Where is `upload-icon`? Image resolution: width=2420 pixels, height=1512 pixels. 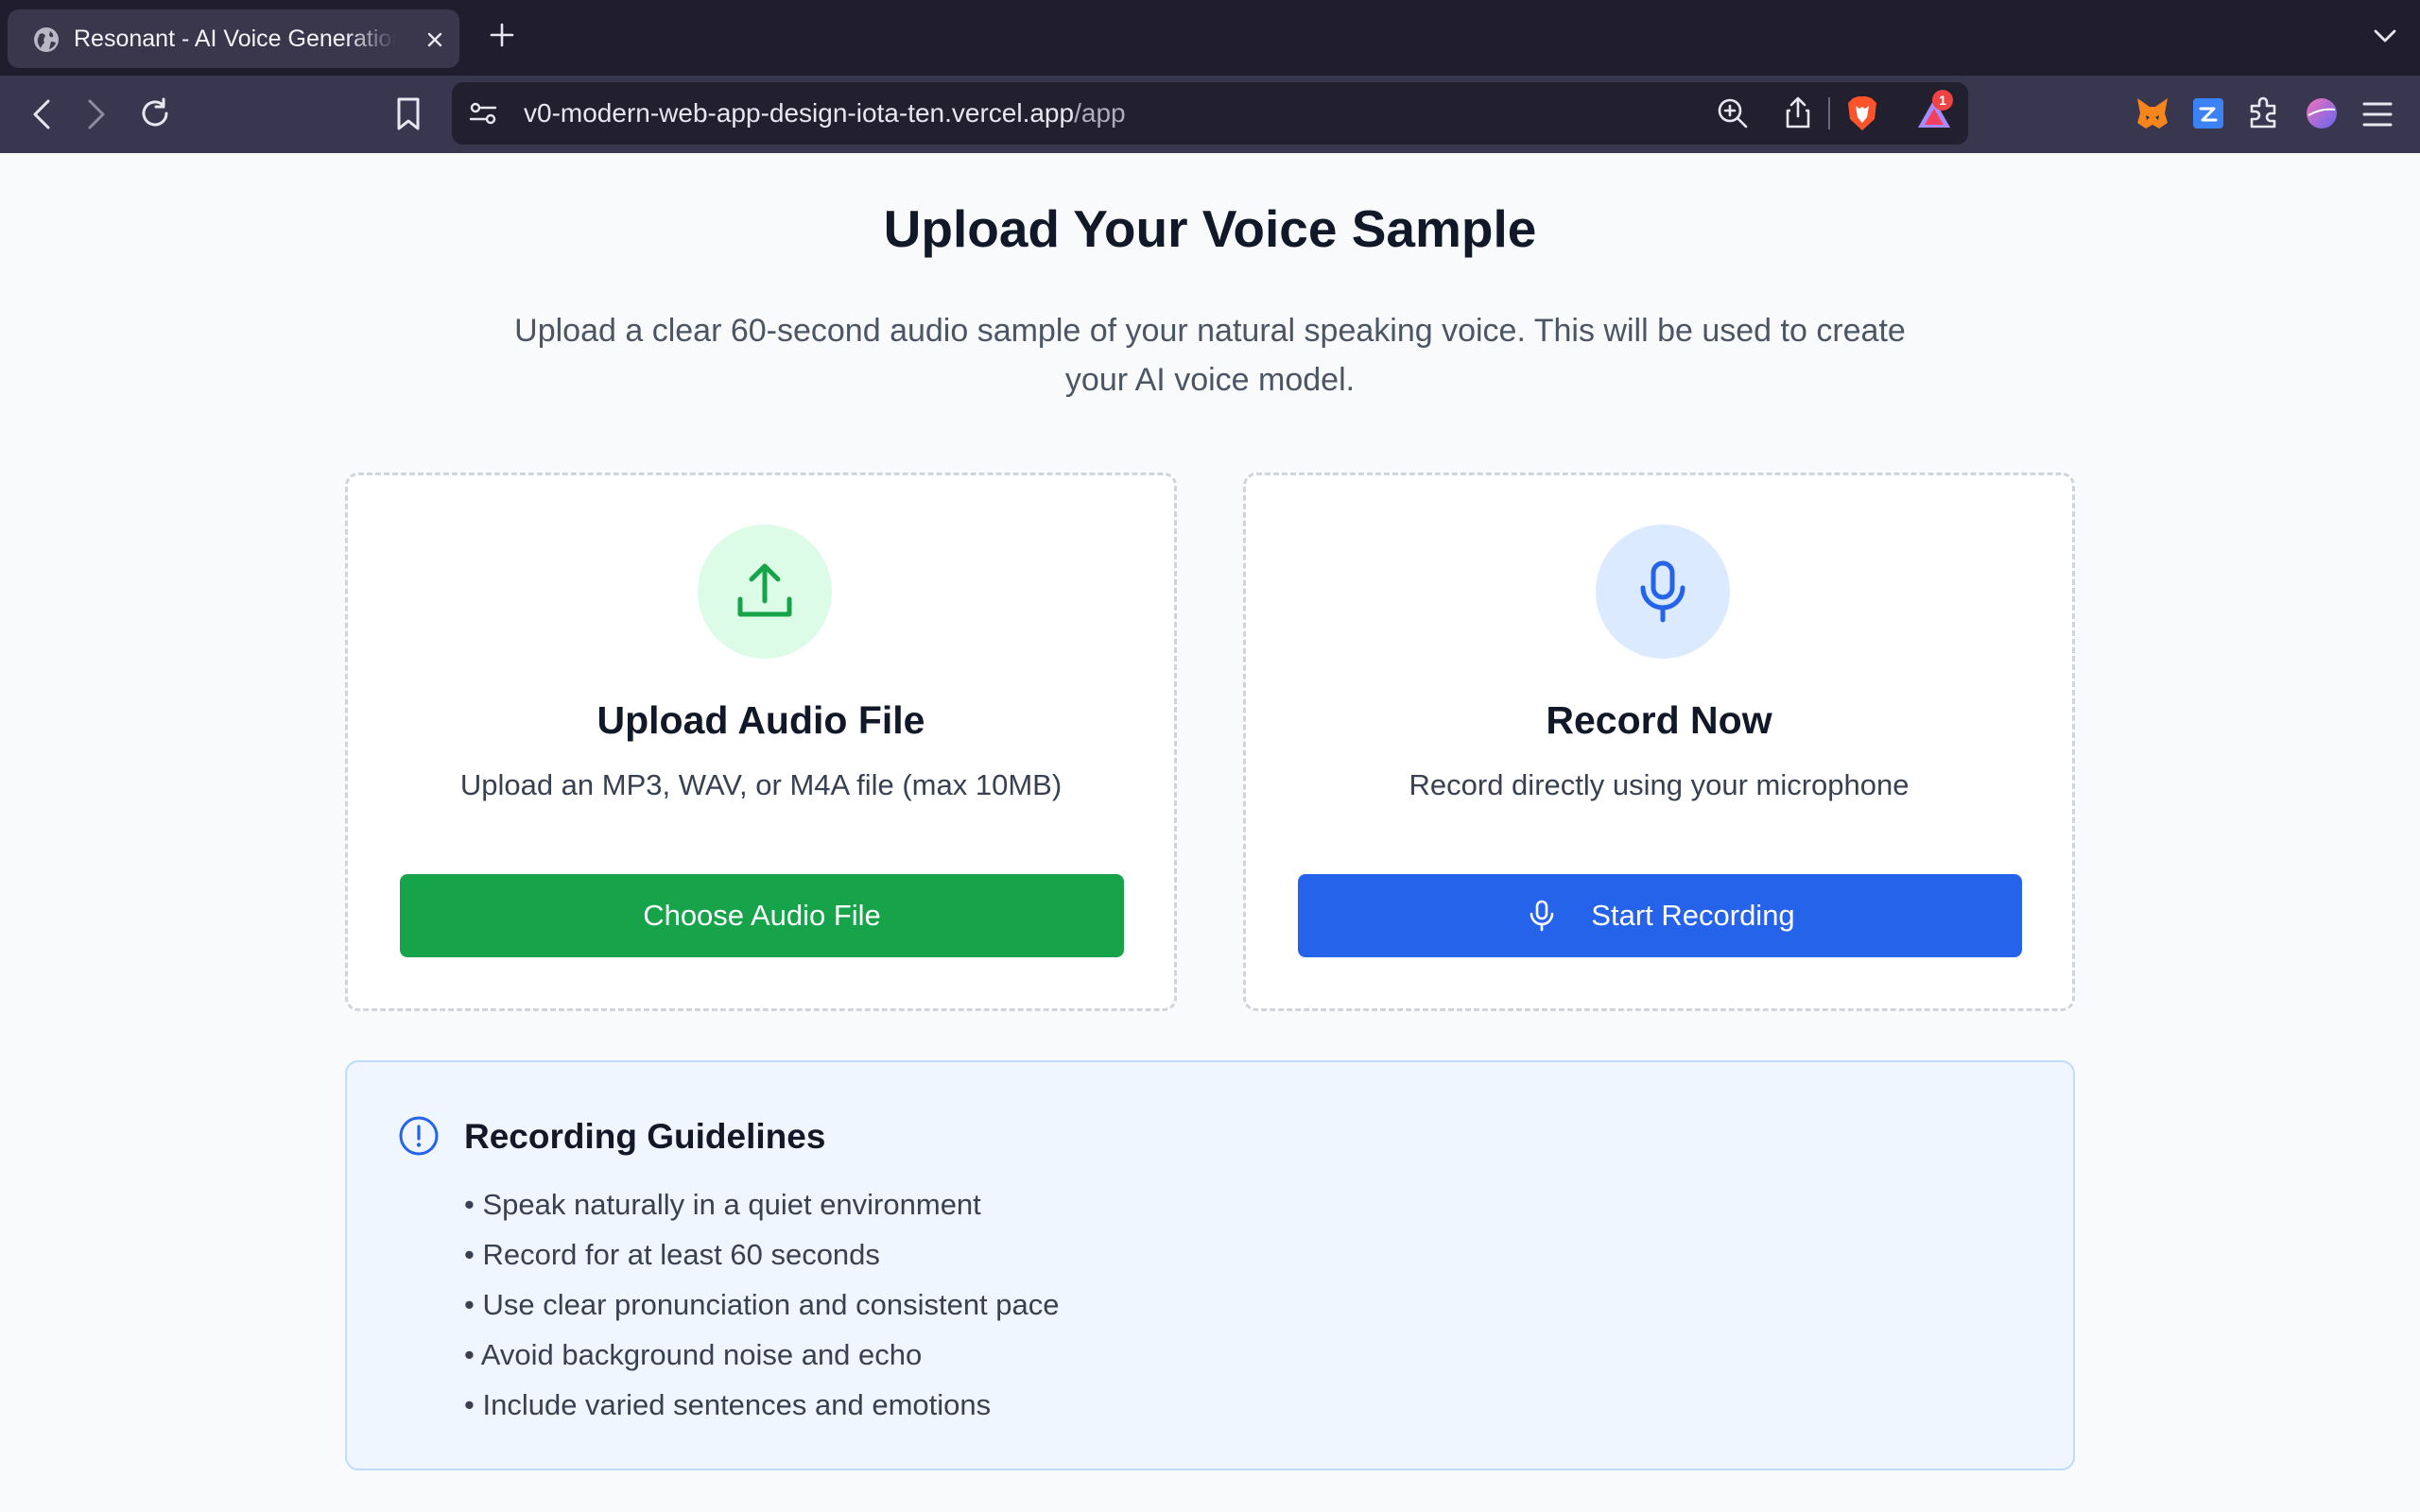 upload-icon is located at coordinates (764, 590).